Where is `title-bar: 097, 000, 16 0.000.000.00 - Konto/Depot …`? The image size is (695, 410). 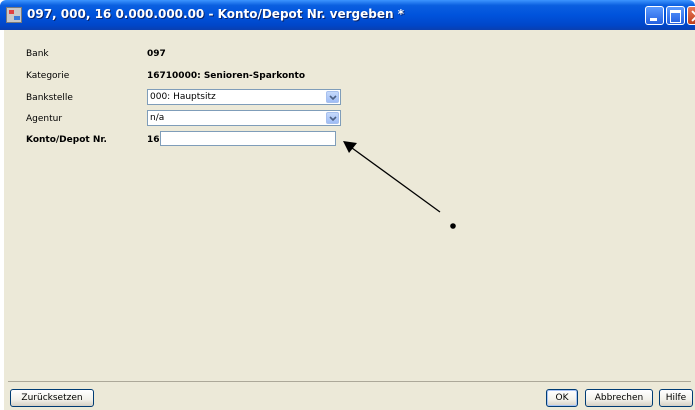 title-bar: 097, 000, 16 0.000.000.00 - Konto/Depot … is located at coordinates (347, 15).